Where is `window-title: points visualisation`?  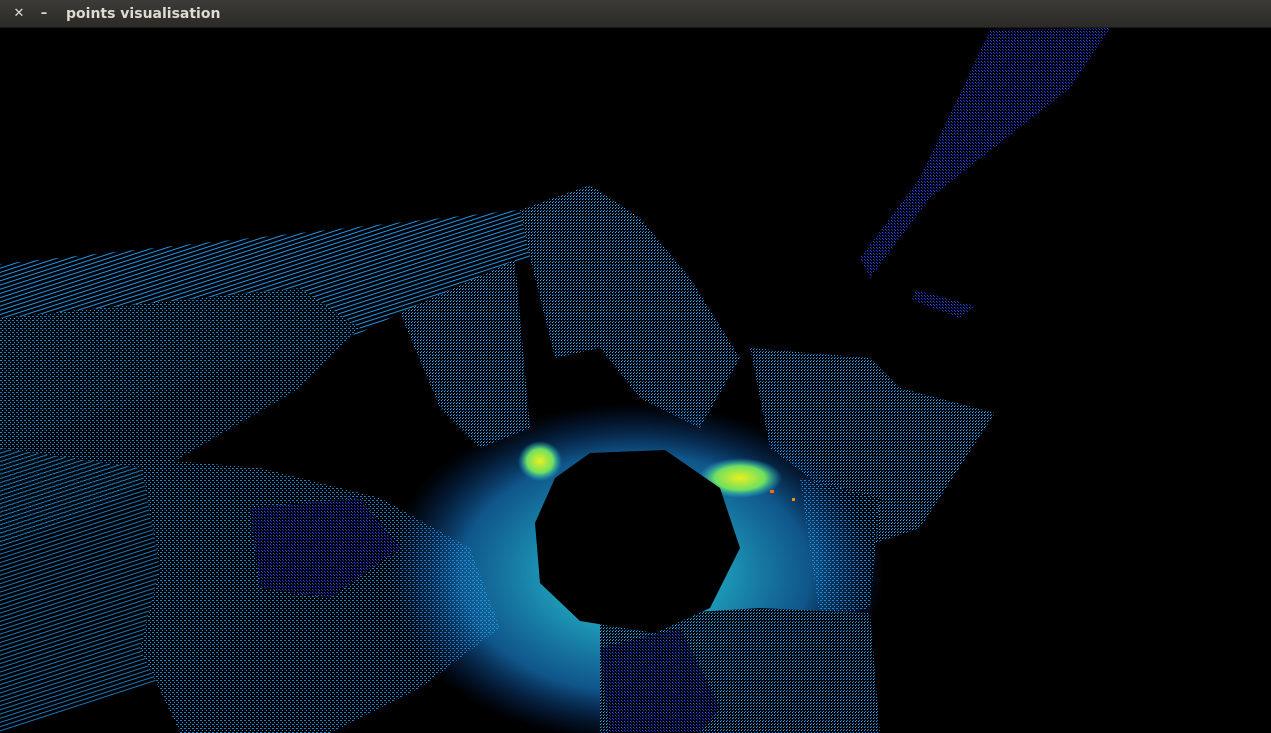
window-title: points visualisation is located at coordinates (143, 14).